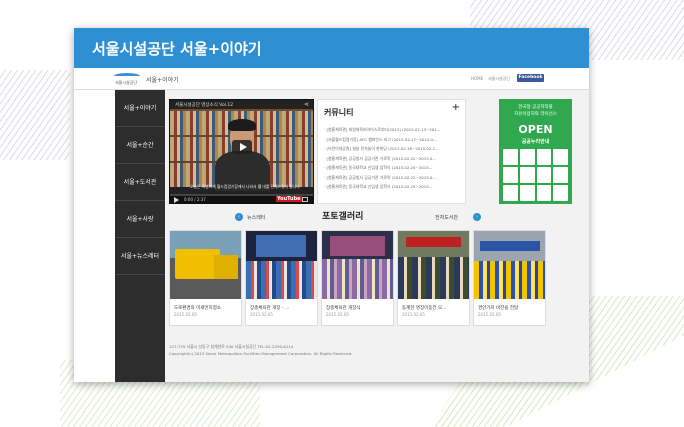  I want to click on youtube-logo: YouTube, so click(289, 199).